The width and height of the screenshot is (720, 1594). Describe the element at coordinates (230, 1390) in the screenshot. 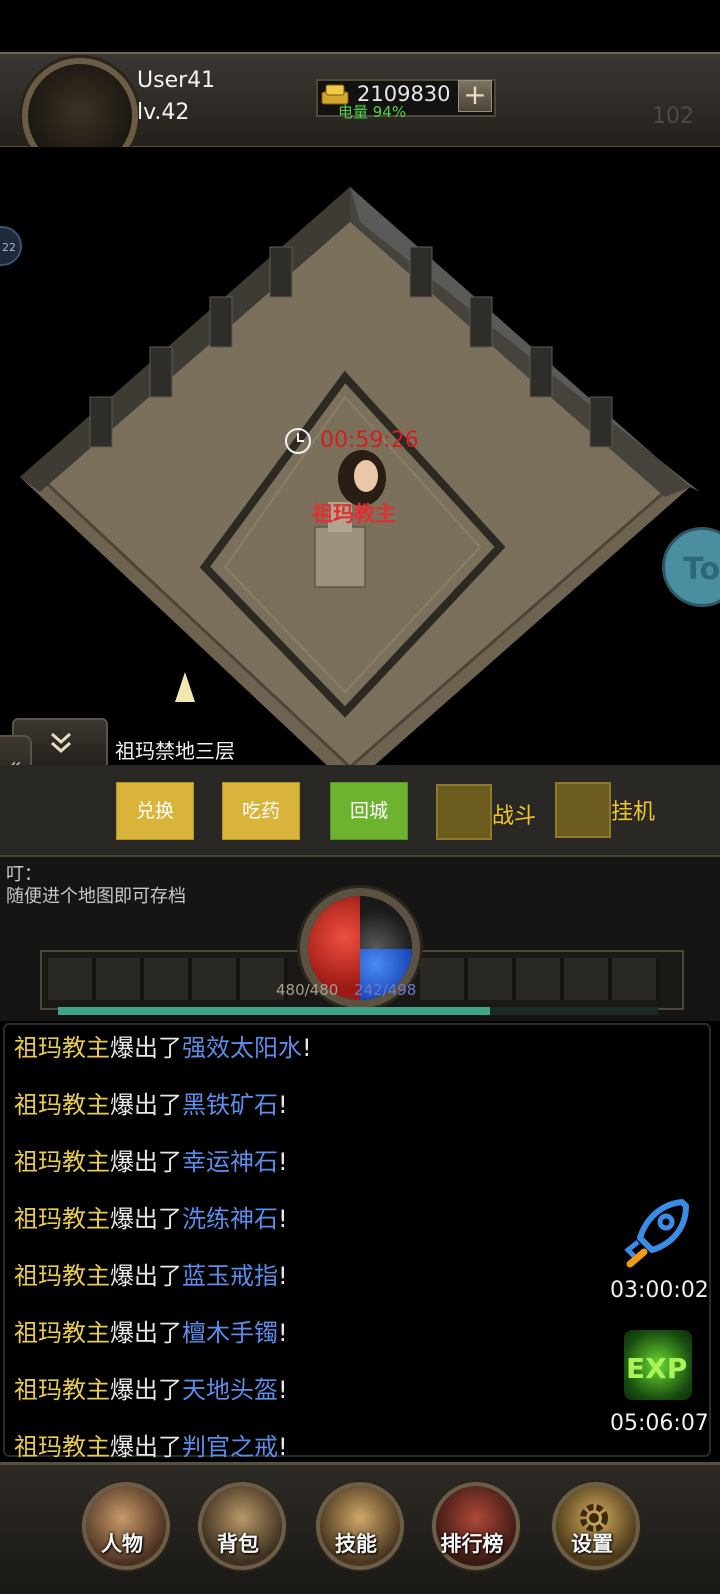

I see `loot-log-item: 天地头盔` at that location.